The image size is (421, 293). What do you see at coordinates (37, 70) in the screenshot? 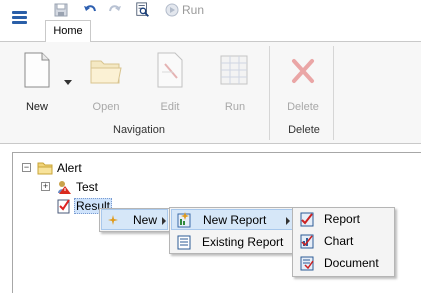
I see `new-document-icon` at bounding box center [37, 70].